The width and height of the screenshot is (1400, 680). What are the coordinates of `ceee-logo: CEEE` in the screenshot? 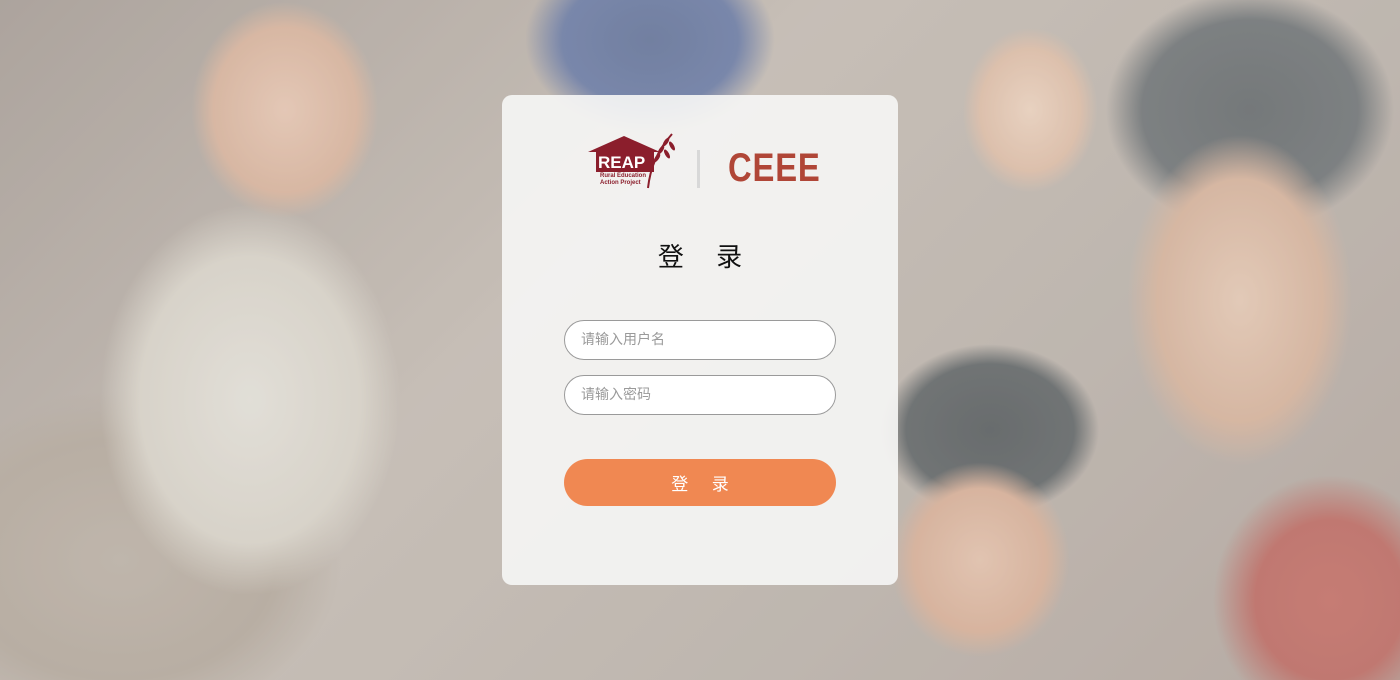 It's located at (774, 168).